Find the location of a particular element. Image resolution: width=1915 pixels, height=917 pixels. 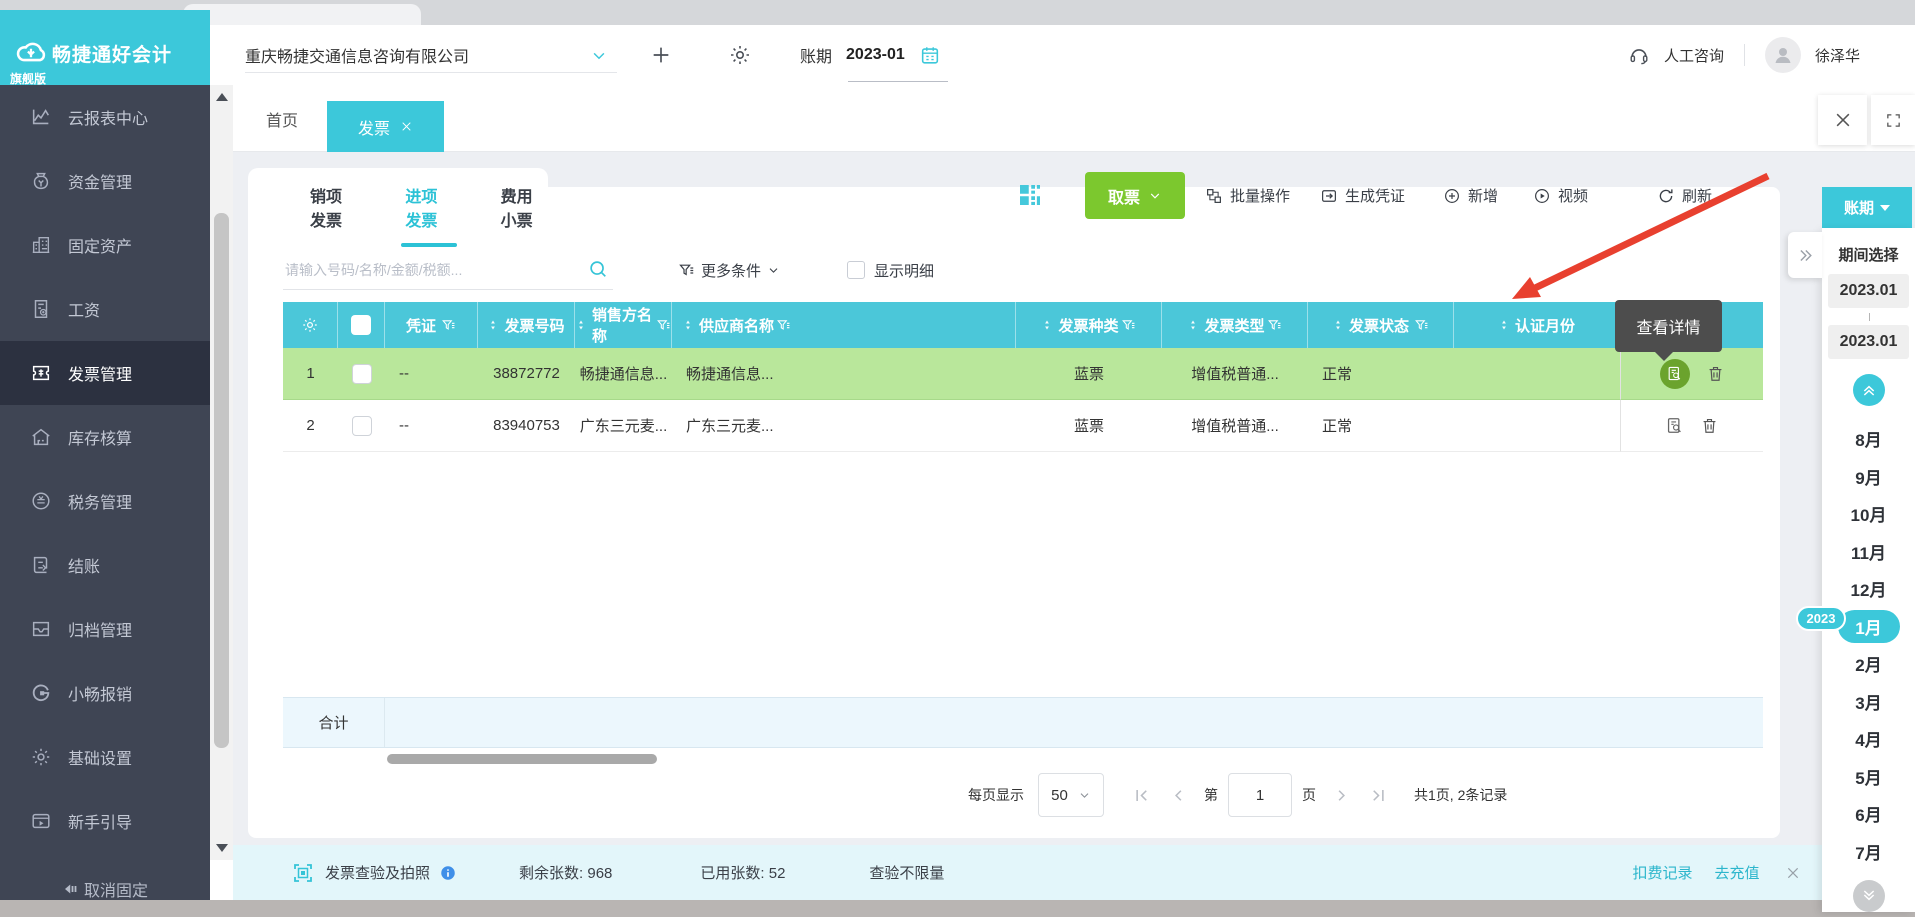

month-item: 3月 is located at coordinates (1868, 702).